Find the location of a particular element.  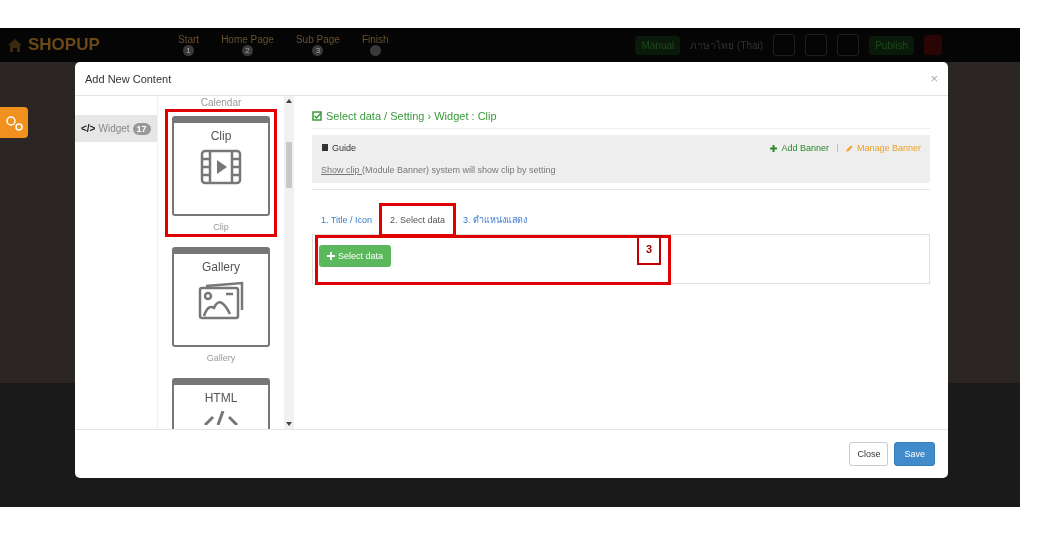

step-dot: 3 is located at coordinates (318, 50).